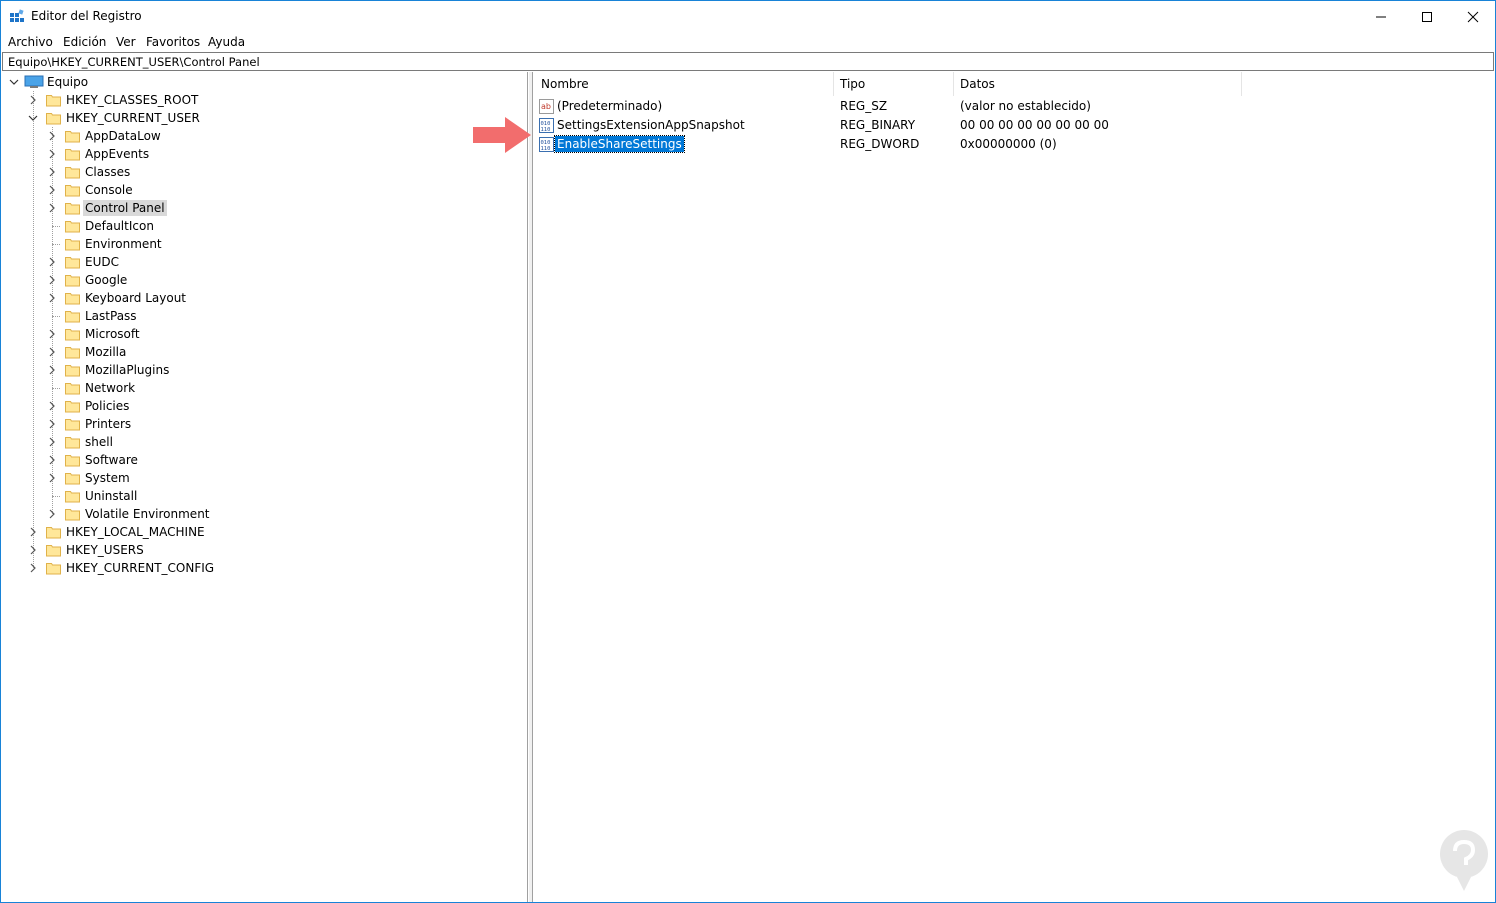 This screenshot has height=903, width=1496. Describe the element at coordinates (262, 532) in the screenshot. I see `tree-node-hive: HKEY_LOCAL_MACHINE` at that location.